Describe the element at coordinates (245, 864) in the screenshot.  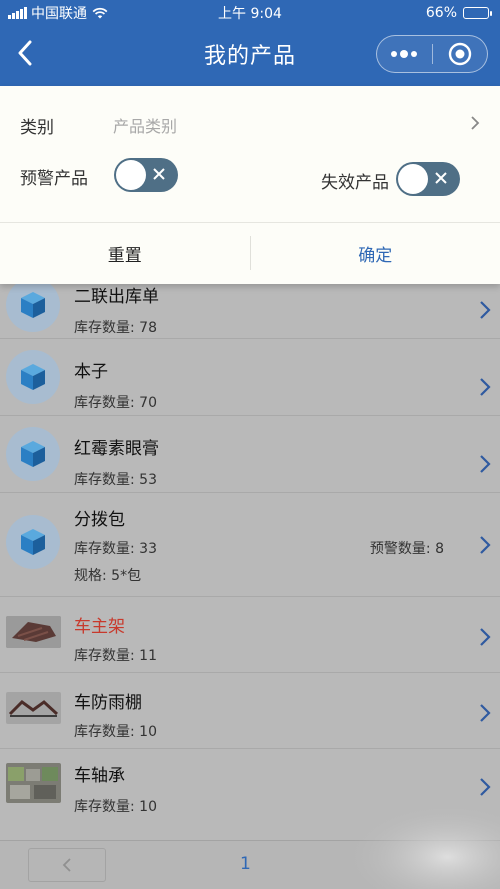
I see `page-number: 1` at that location.